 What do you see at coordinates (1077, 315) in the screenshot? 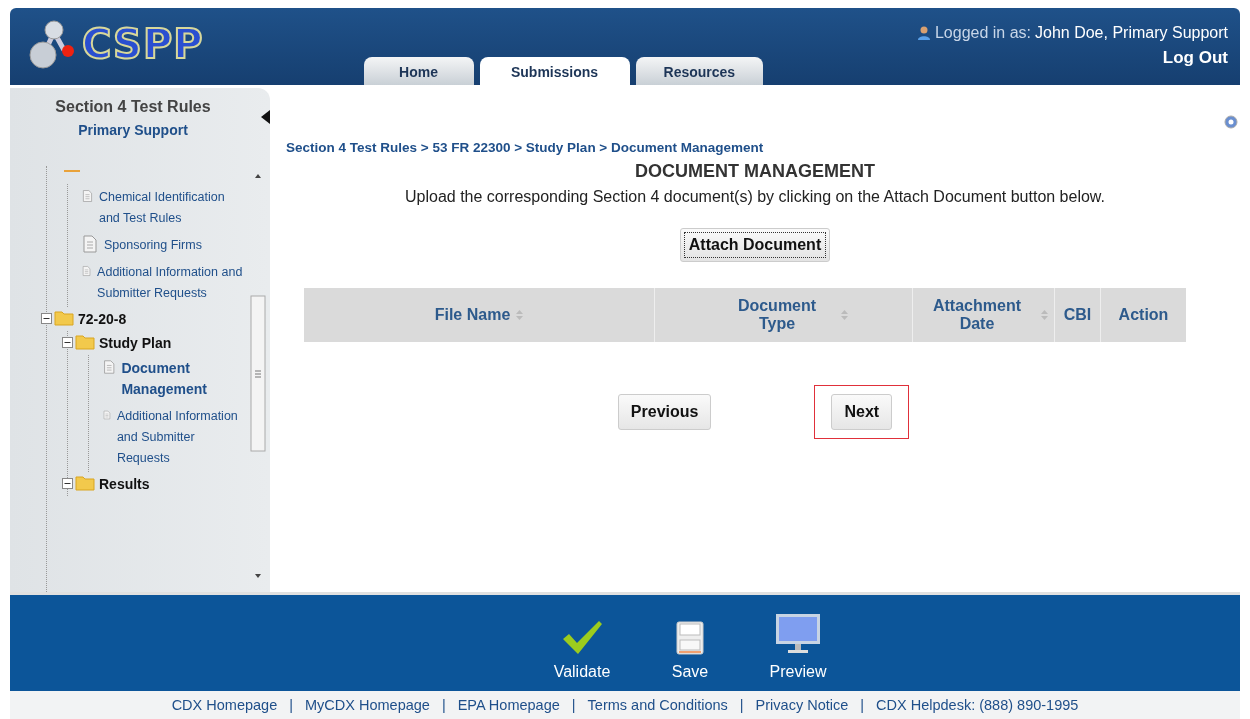
I see `column-header: CBI` at bounding box center [1077, 315].